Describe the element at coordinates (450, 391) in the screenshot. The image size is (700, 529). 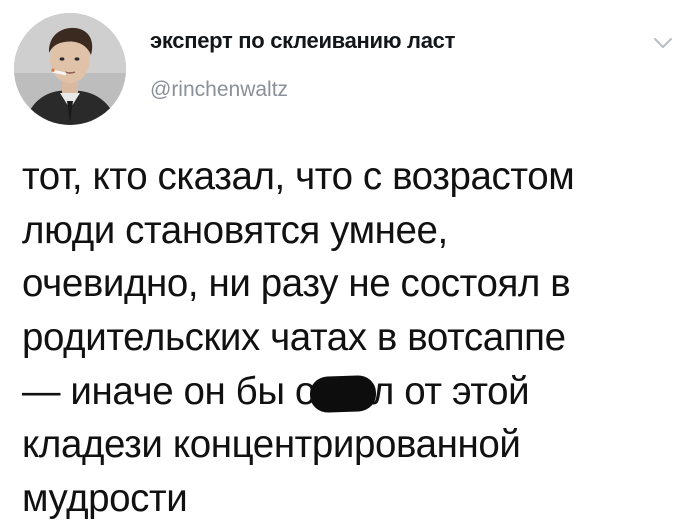
I see `tweet-line-tail: л от этой` at that location.